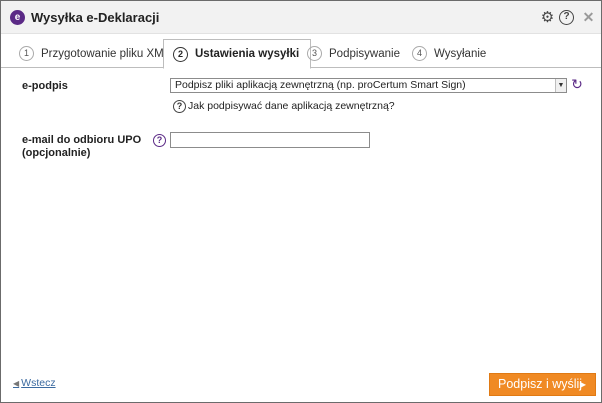 The width and height of the screenshot is (602, 403). I want to click on chevron-left-icon: ◀, so click(16, 383).